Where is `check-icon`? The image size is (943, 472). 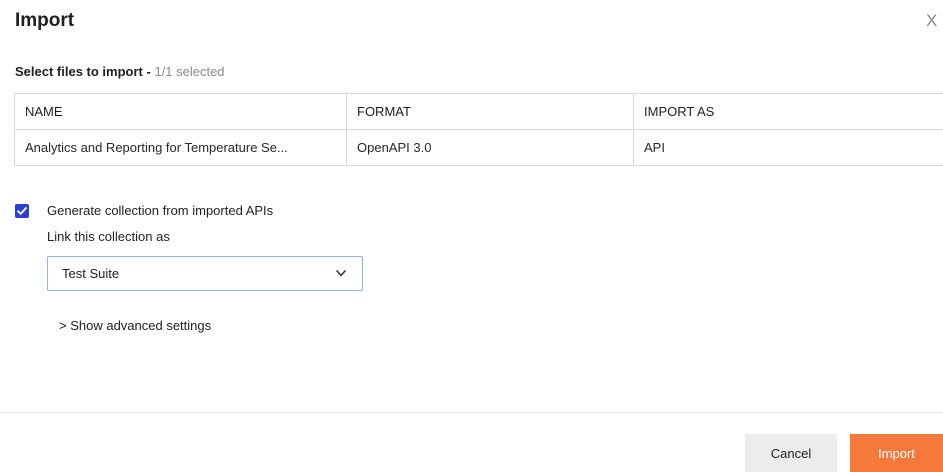 check-icon is located at coordinates (22, 211).